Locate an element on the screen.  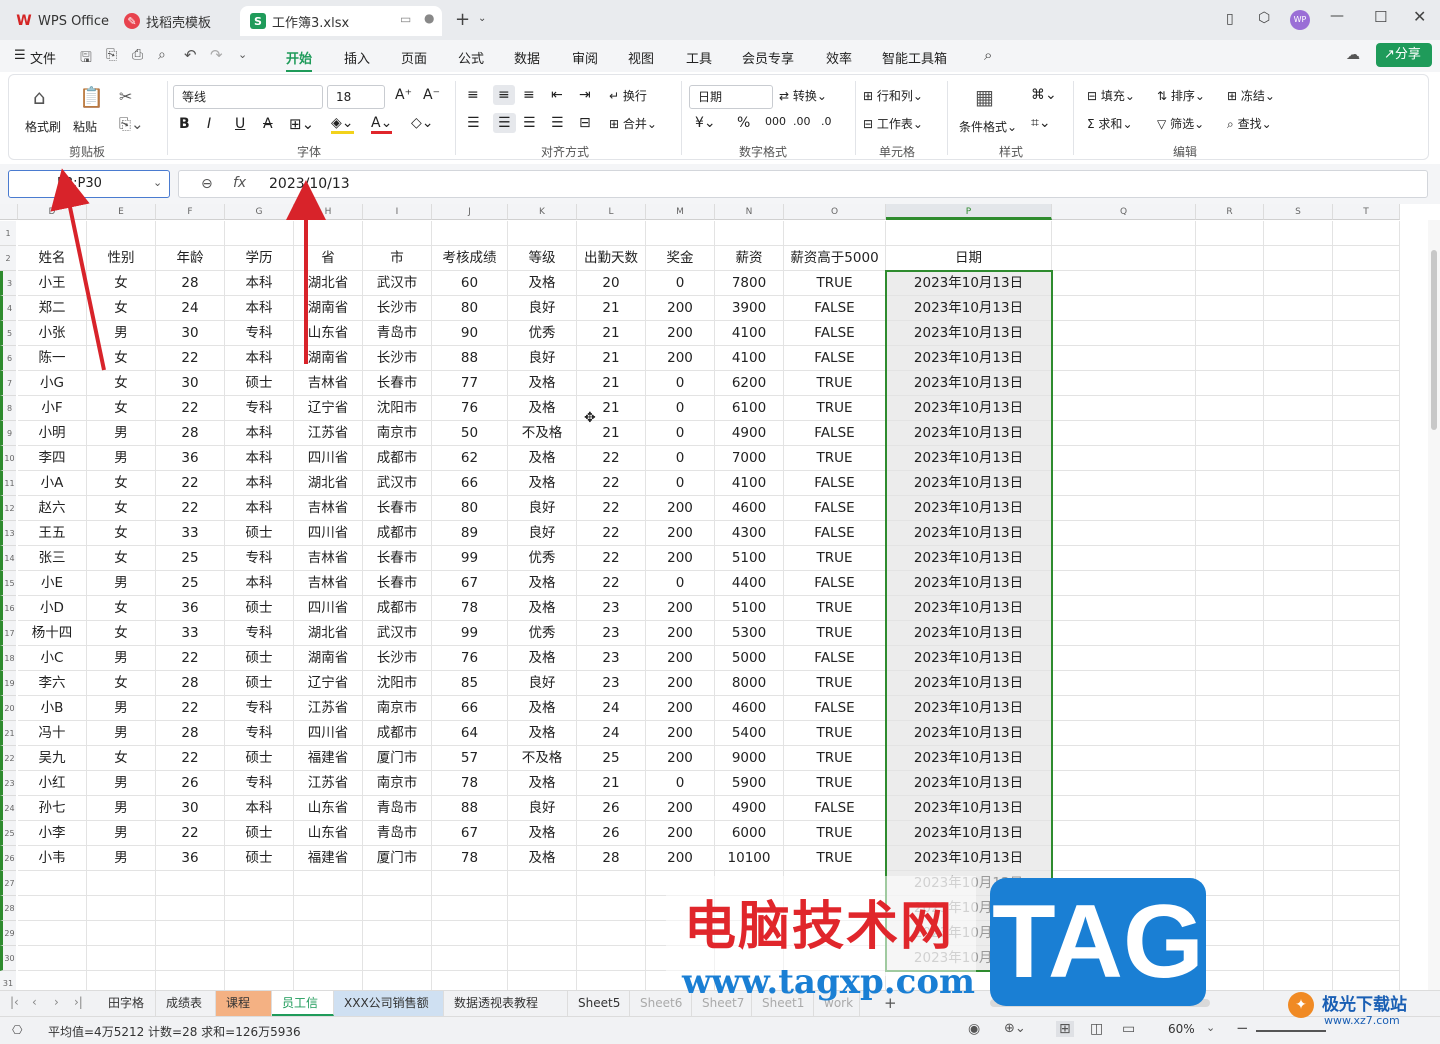
cell-Q12 is located at coordinates (1124, 508).